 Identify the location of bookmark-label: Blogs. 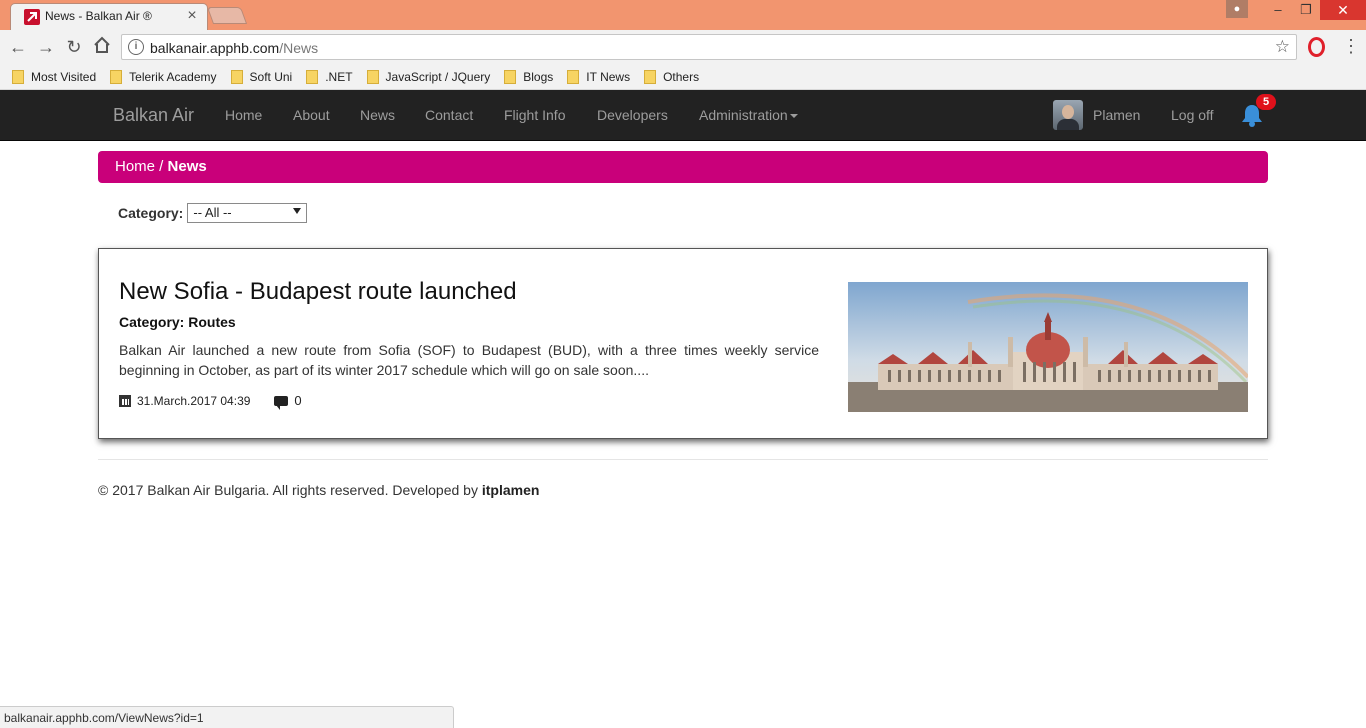
(538, 76).